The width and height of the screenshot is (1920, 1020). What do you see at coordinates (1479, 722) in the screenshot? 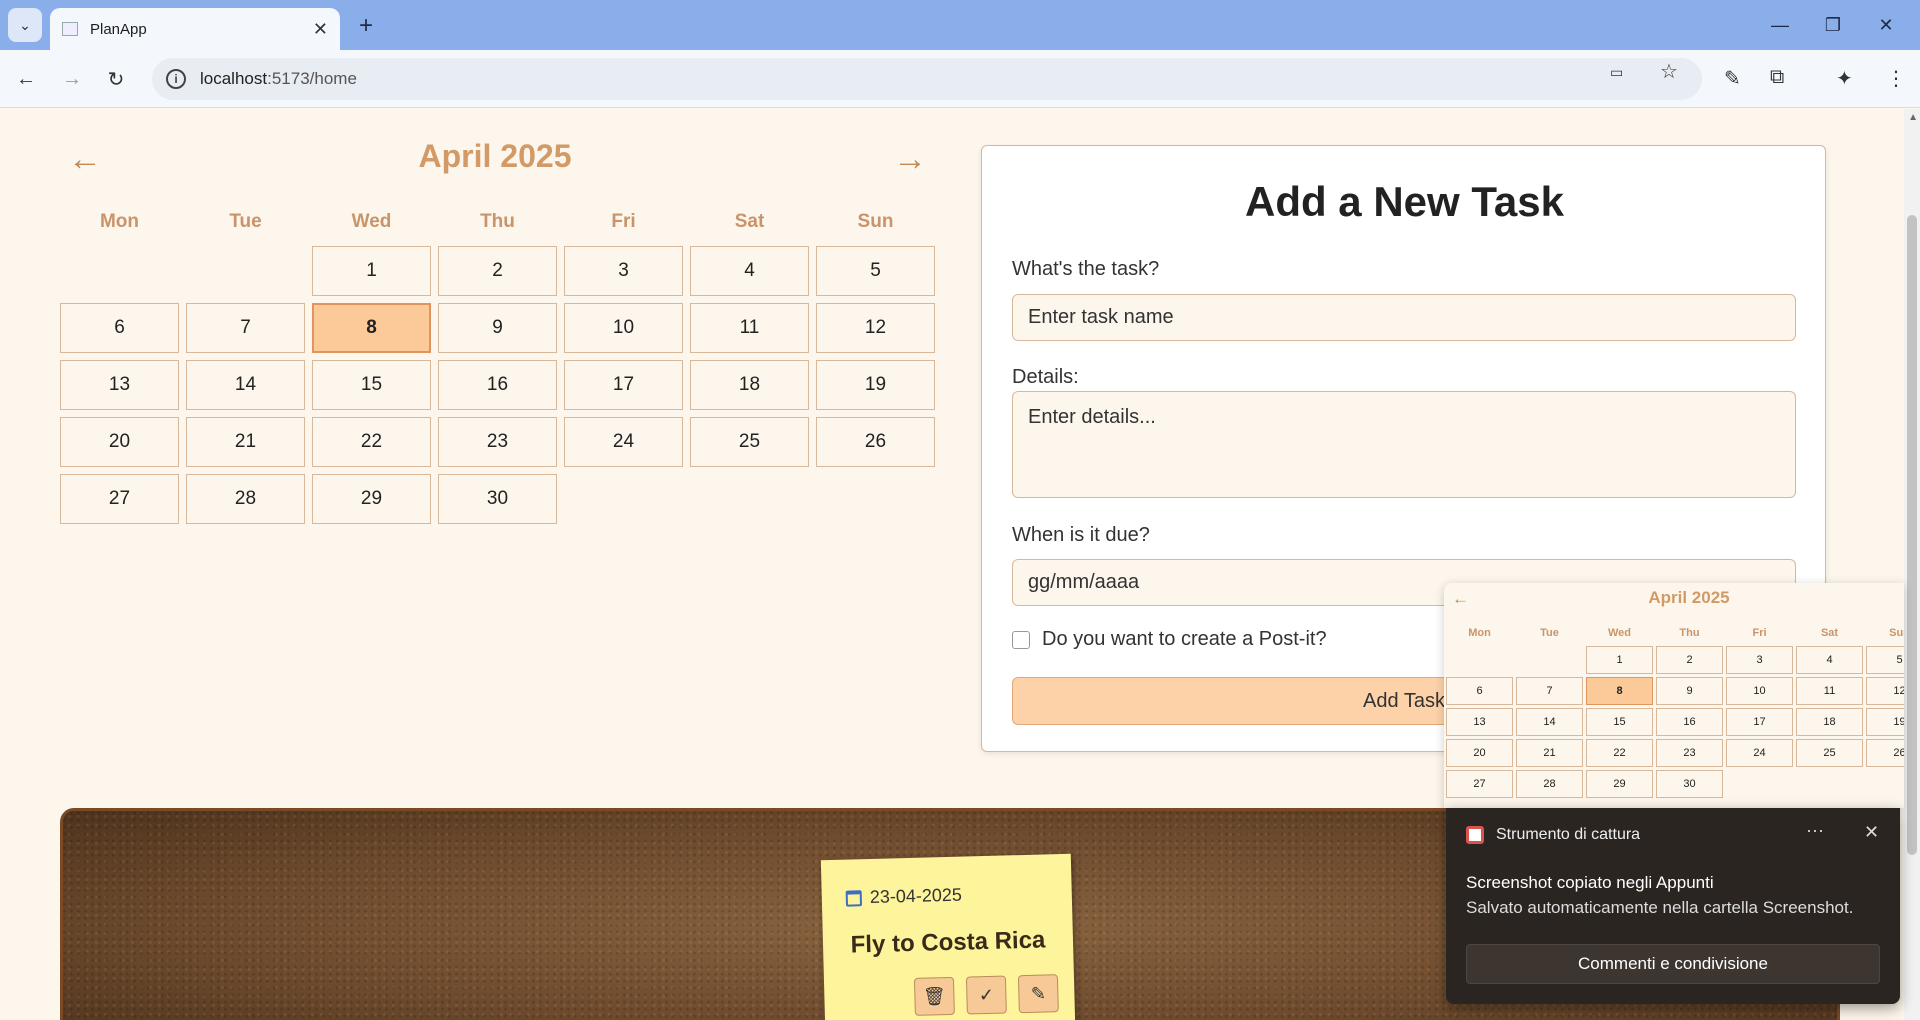
I see `picker-day: 13` at bounding box center [1479, 722].